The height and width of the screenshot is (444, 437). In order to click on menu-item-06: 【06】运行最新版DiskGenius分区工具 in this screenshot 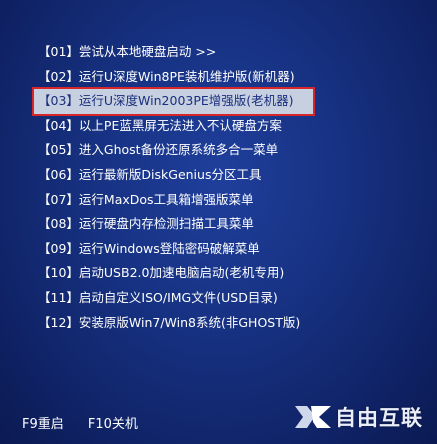, I will do `click(191, 175)`.